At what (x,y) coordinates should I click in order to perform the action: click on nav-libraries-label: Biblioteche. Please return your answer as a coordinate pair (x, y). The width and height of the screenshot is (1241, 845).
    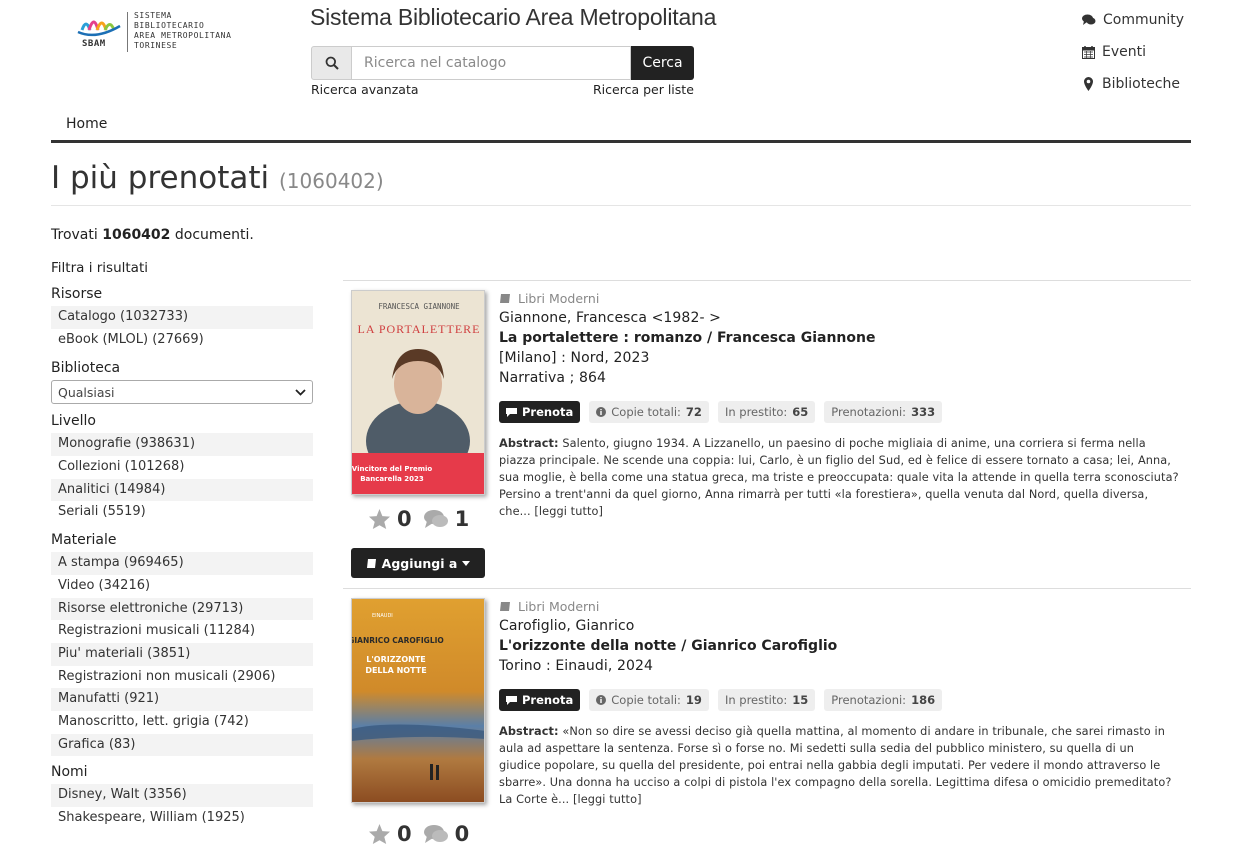
    Looking at the image, I should click on (1141, 84).